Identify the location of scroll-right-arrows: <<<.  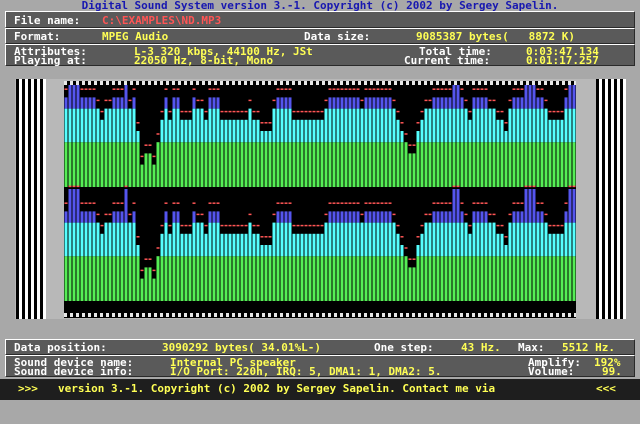
(606, 388).